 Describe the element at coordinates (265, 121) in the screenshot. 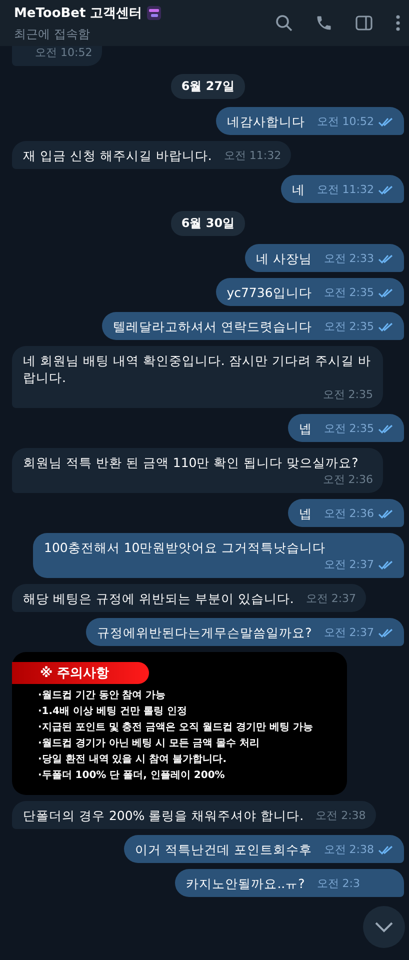

I see `message-text: 네감사합니다` at that location.